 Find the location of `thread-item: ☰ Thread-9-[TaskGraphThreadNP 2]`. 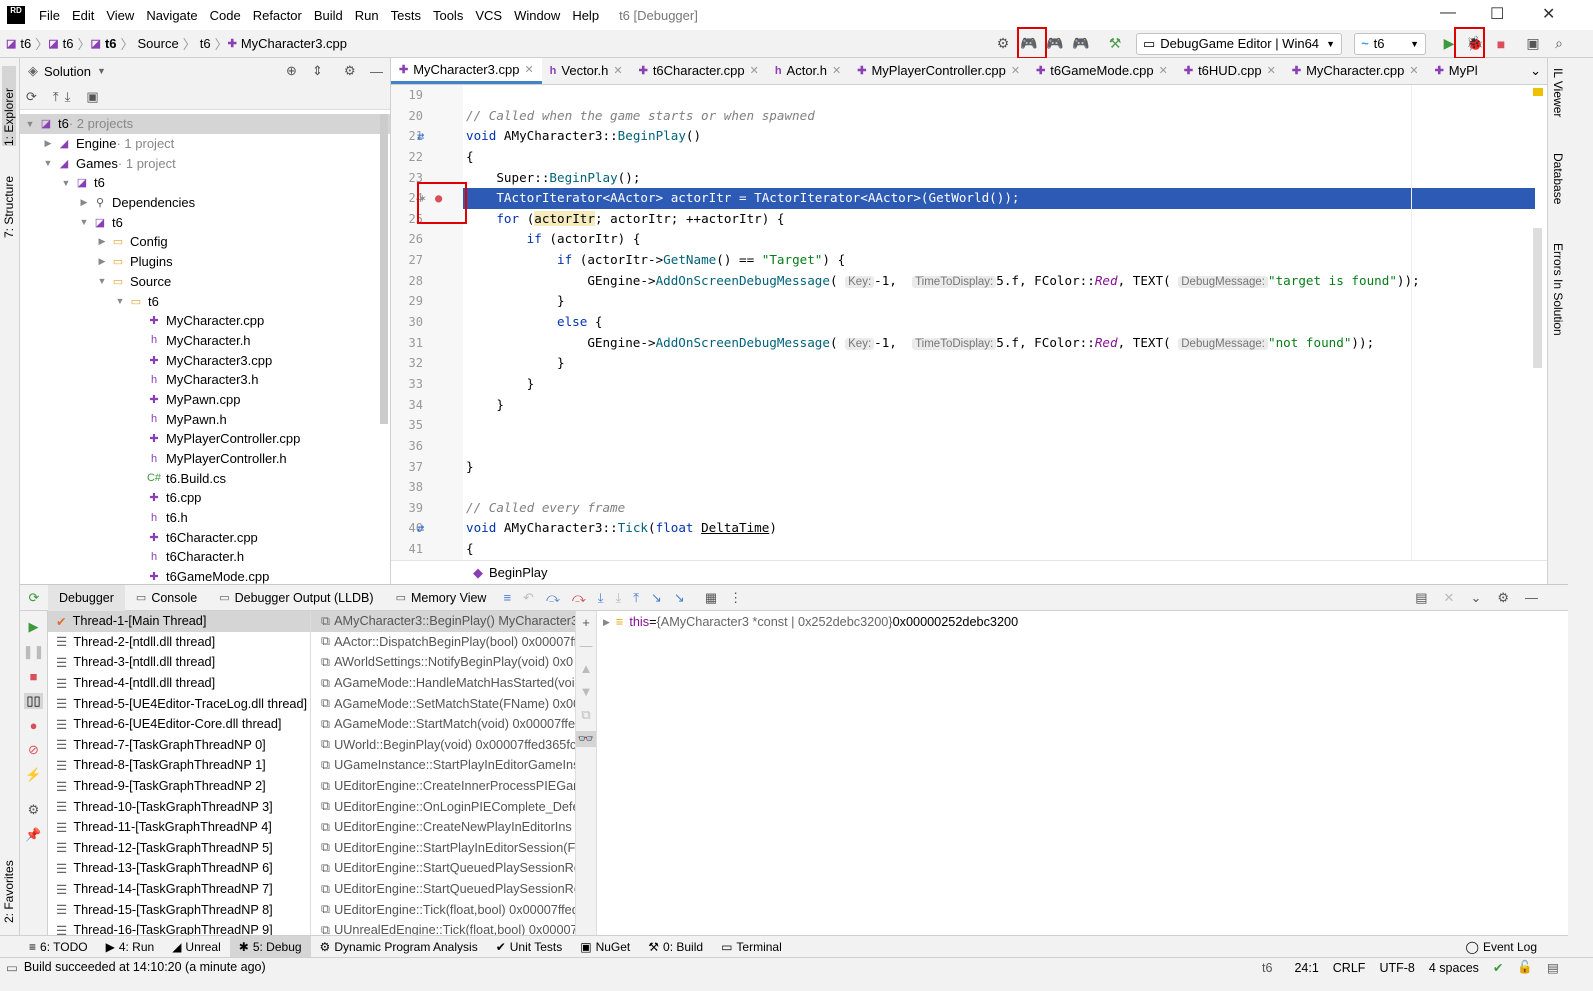

thread-item: ☰ Thread-9-[TaskGraphThreadNP 2] is located at coordinates (179, 786).